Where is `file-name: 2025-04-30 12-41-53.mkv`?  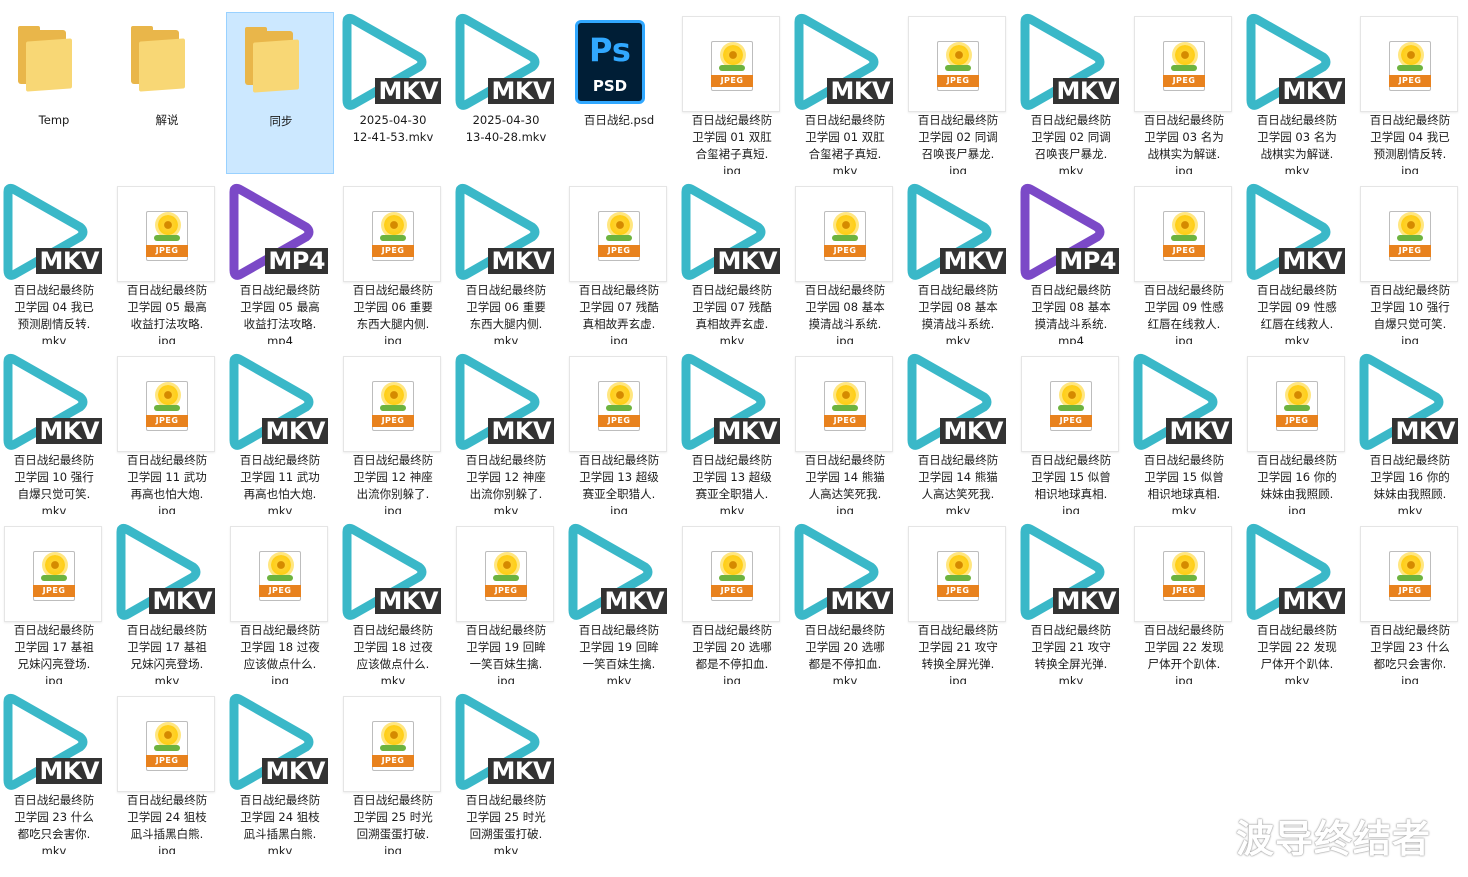 file-name: 2025-04-30 12-41-53.mkv is located at coordinates (393, 128).